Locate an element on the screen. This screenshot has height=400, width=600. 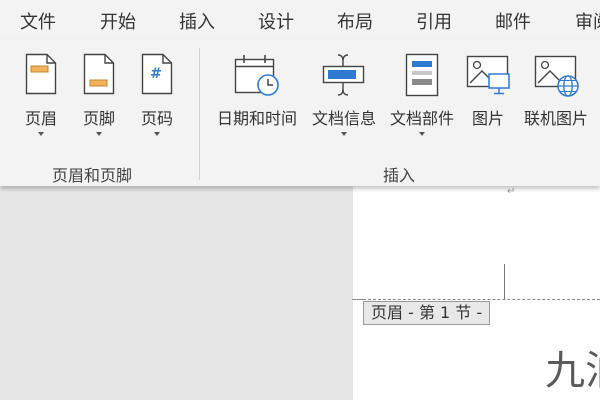
document-info-button: 文档信息 is located at coordinates (344, 98).